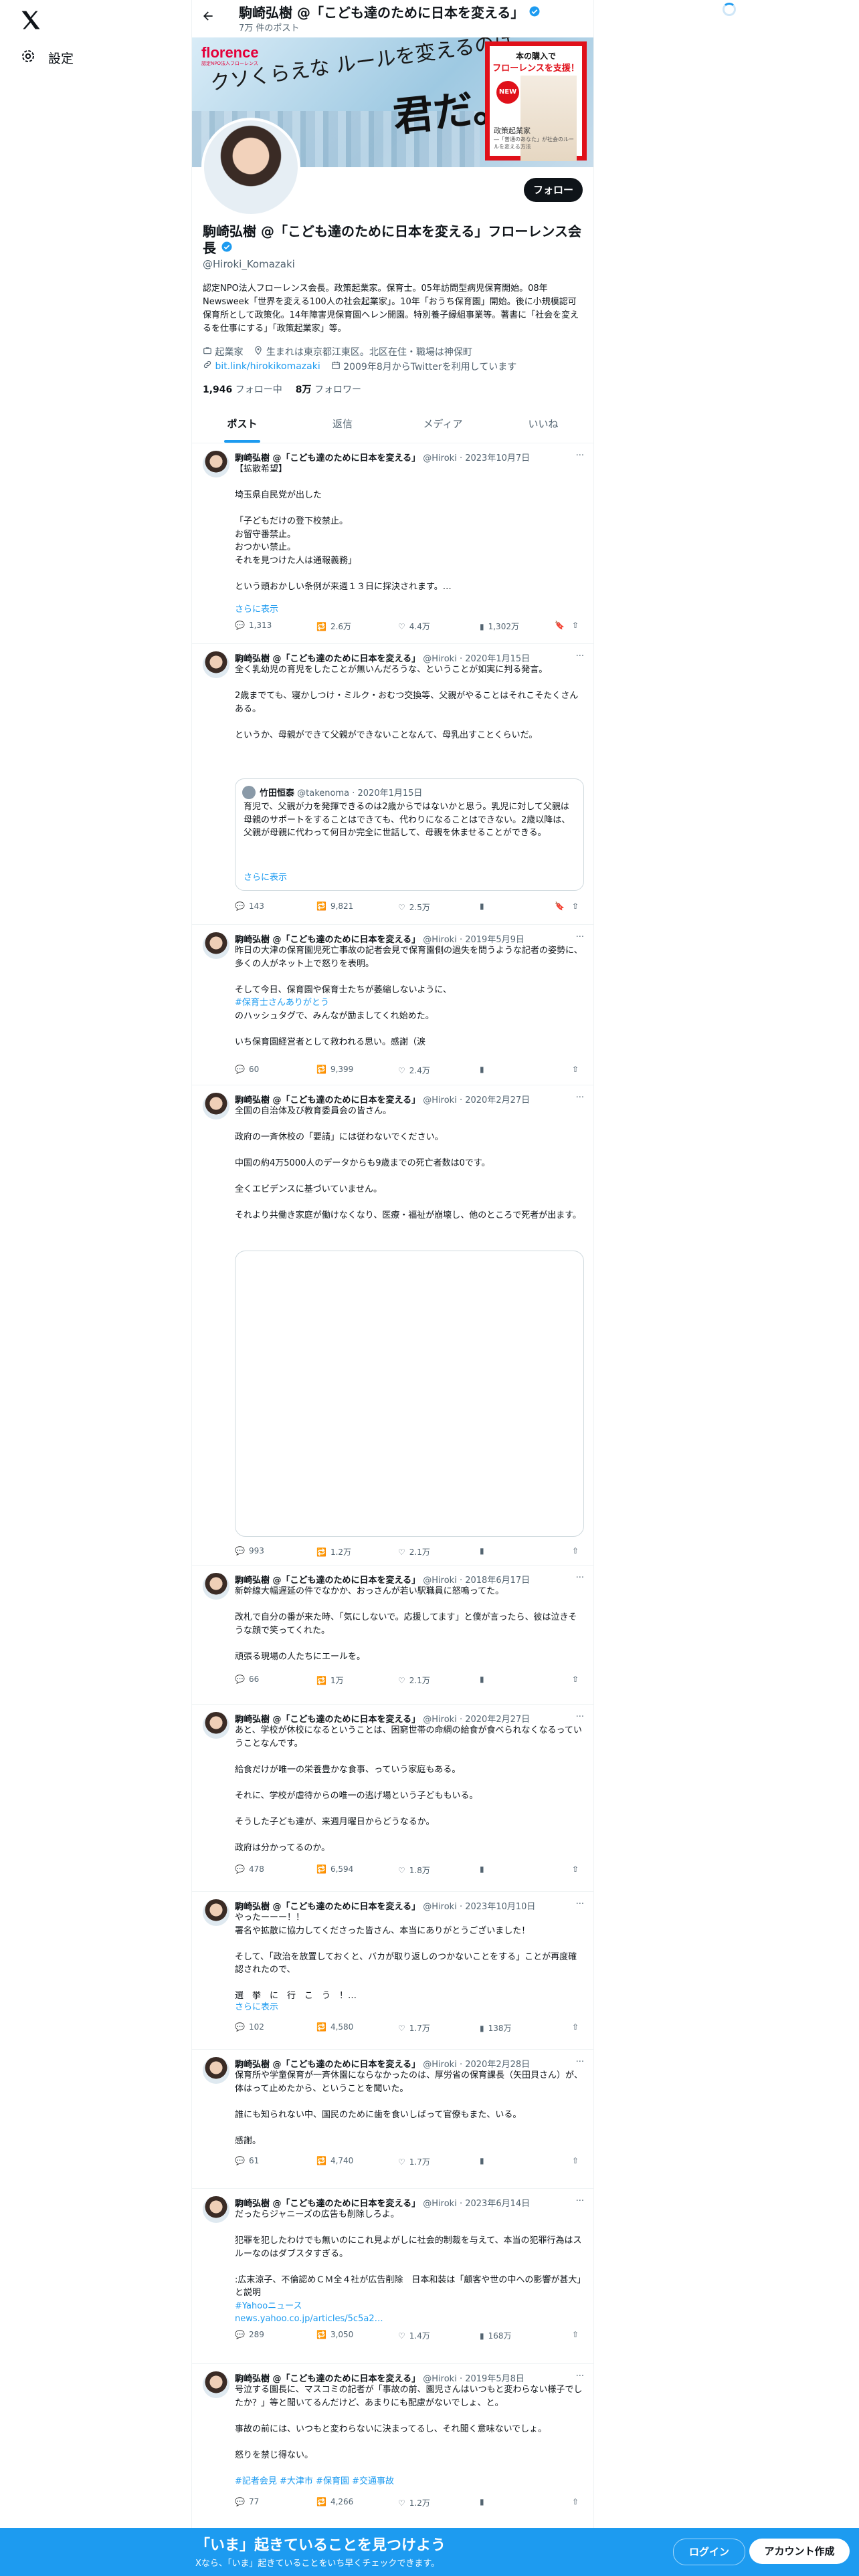  I want to click on repost-button: 🔁 1万, so click(330, 1680).